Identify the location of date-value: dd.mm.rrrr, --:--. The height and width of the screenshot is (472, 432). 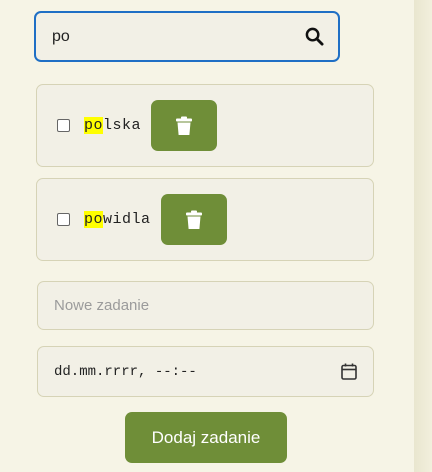
(197, 372).